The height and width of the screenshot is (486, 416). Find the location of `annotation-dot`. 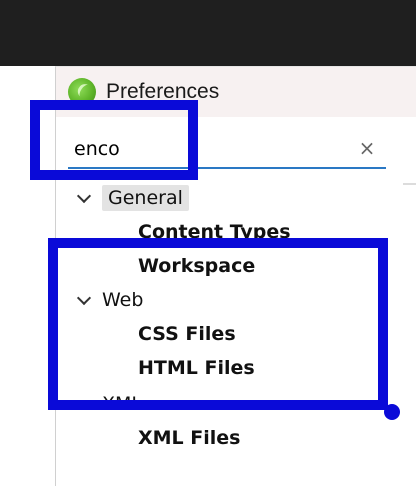

annotation-dot is located at coordinates (392, 412).